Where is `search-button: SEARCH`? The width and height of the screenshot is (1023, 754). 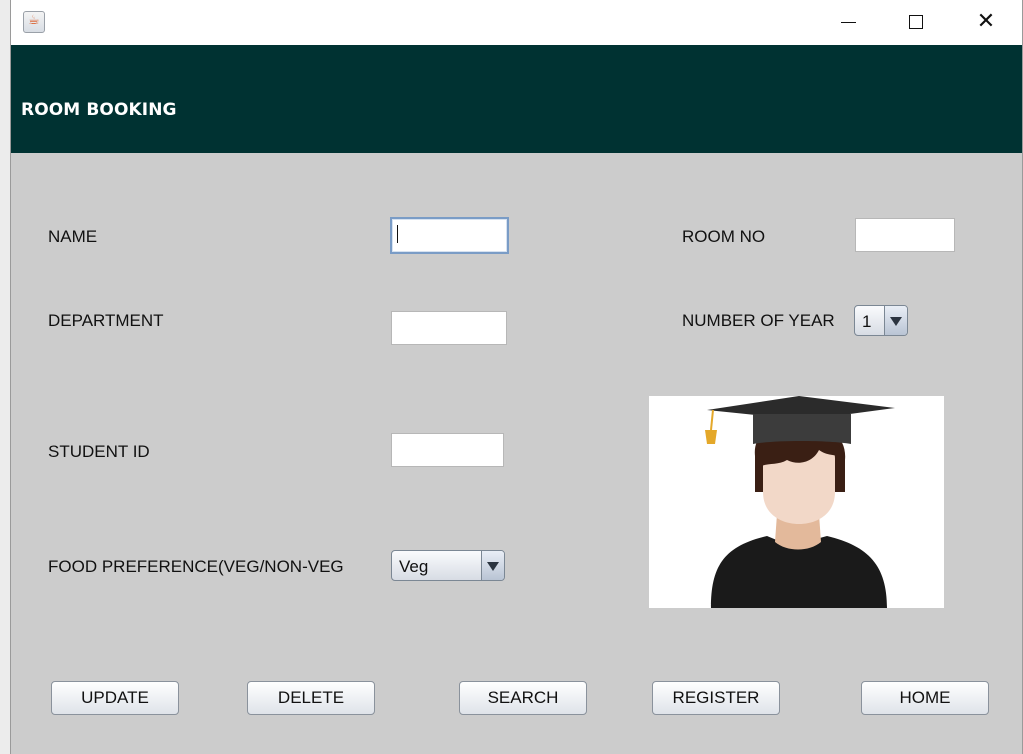
search-button: SEARCH is located at coordinates (523, 698).